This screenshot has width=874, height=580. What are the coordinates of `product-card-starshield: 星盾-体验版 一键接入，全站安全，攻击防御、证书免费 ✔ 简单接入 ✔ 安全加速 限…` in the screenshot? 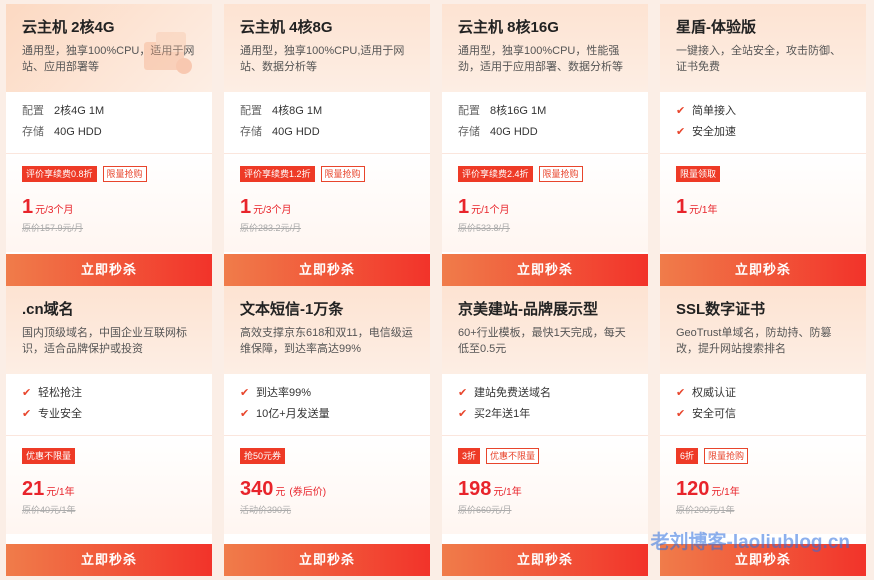 It's located at (763, 145).